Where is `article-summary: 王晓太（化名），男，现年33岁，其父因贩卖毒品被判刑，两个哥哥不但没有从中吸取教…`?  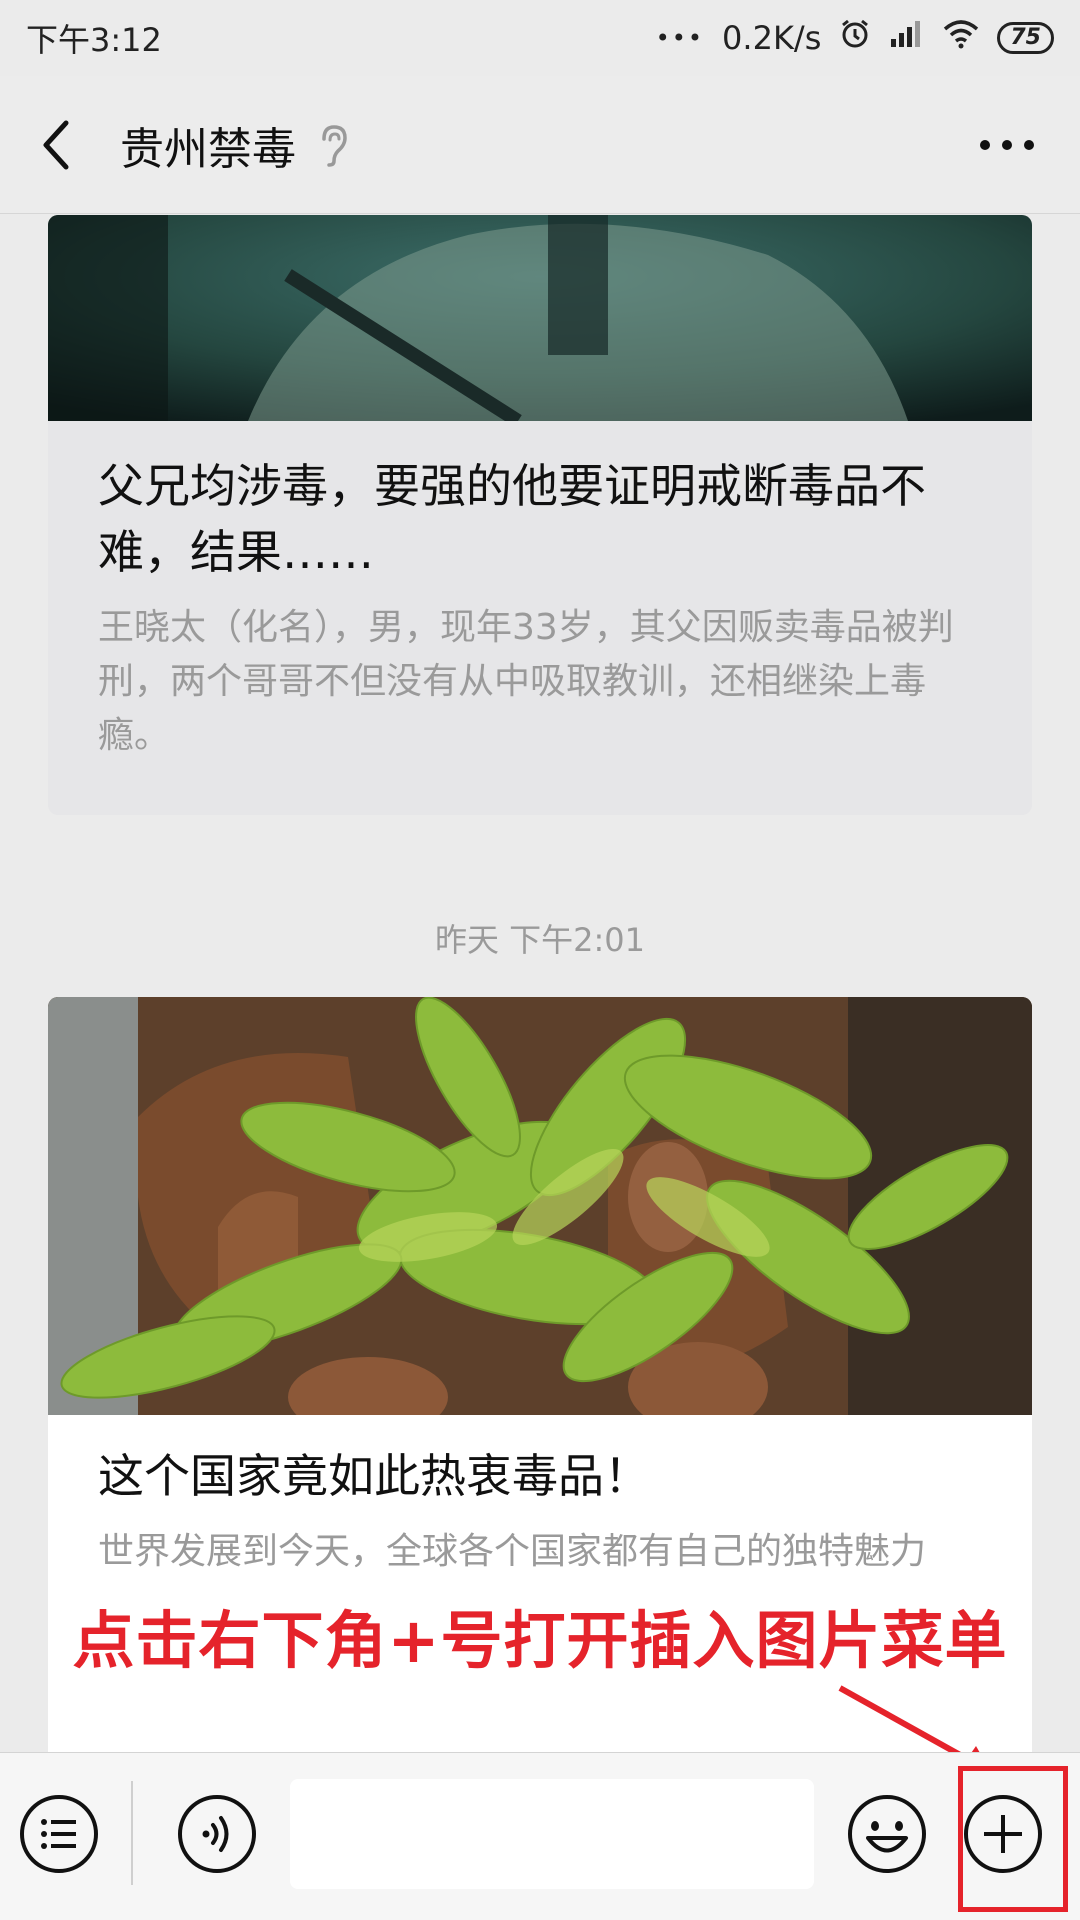 article-summary: 王晓太（化名），男，现年33岁，其父因贩卖毒品被判刑，两个哥哥不但没有从中吸取教… is located at coordinates (526, 681).